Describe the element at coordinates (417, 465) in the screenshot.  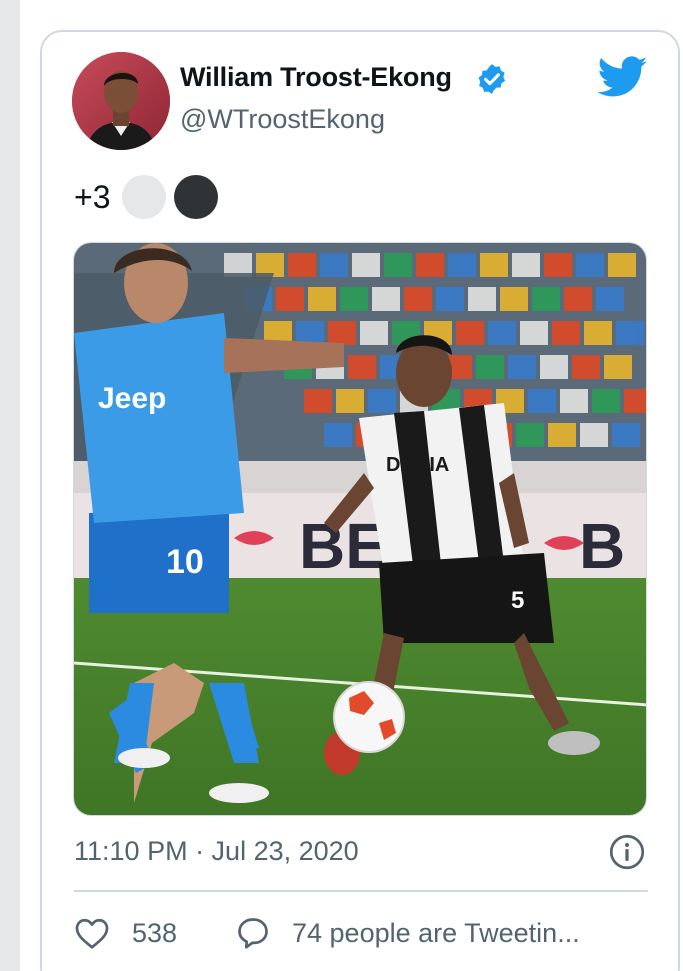
I see `right-jersey-sponsor: DACIA` at that location.